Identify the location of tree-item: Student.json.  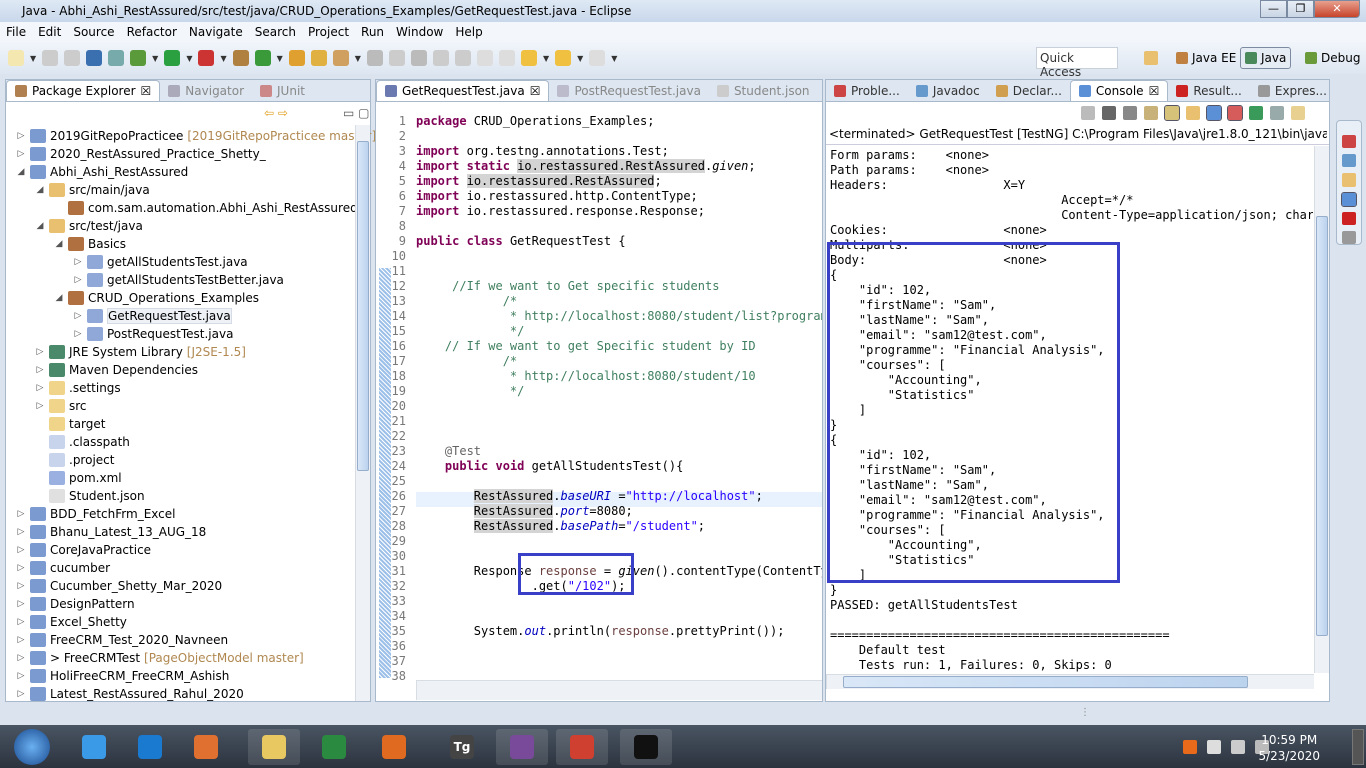
(90, 496).